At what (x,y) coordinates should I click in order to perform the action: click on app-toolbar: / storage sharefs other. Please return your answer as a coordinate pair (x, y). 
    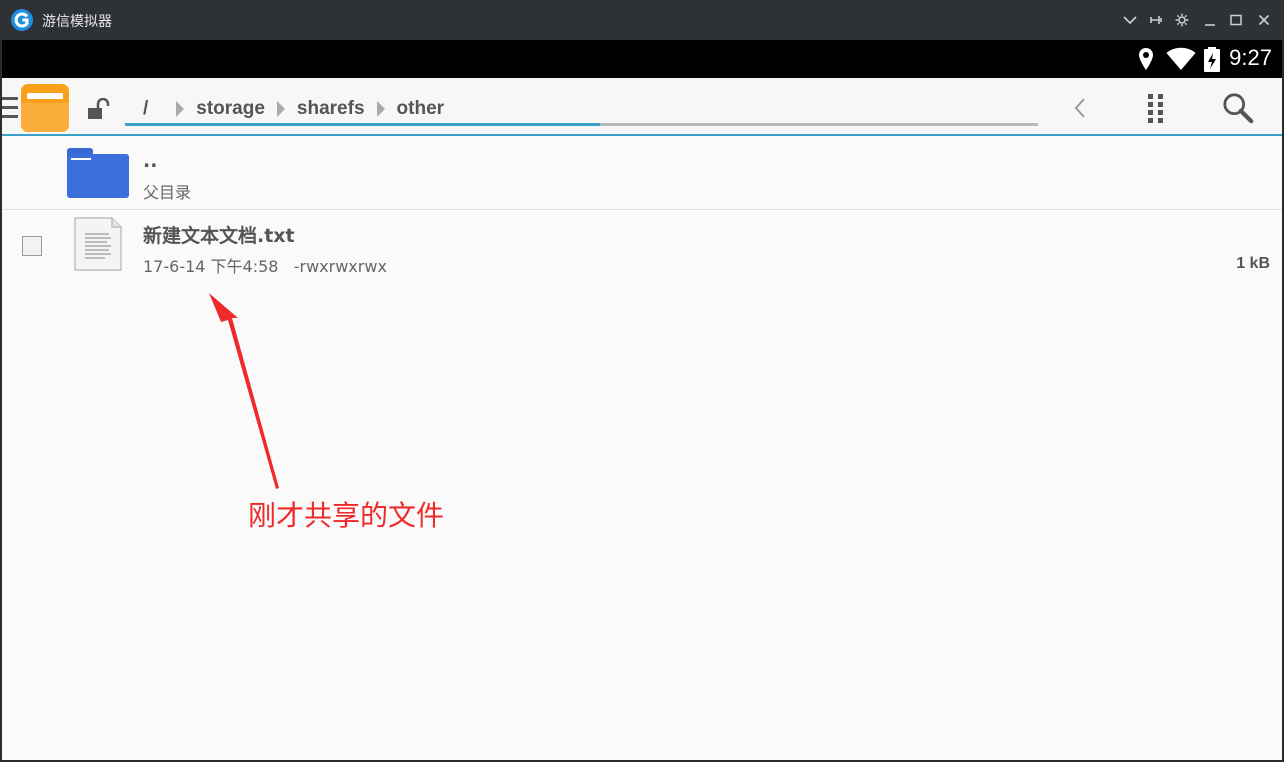
    Looking at the image, I should click on (642, 107).